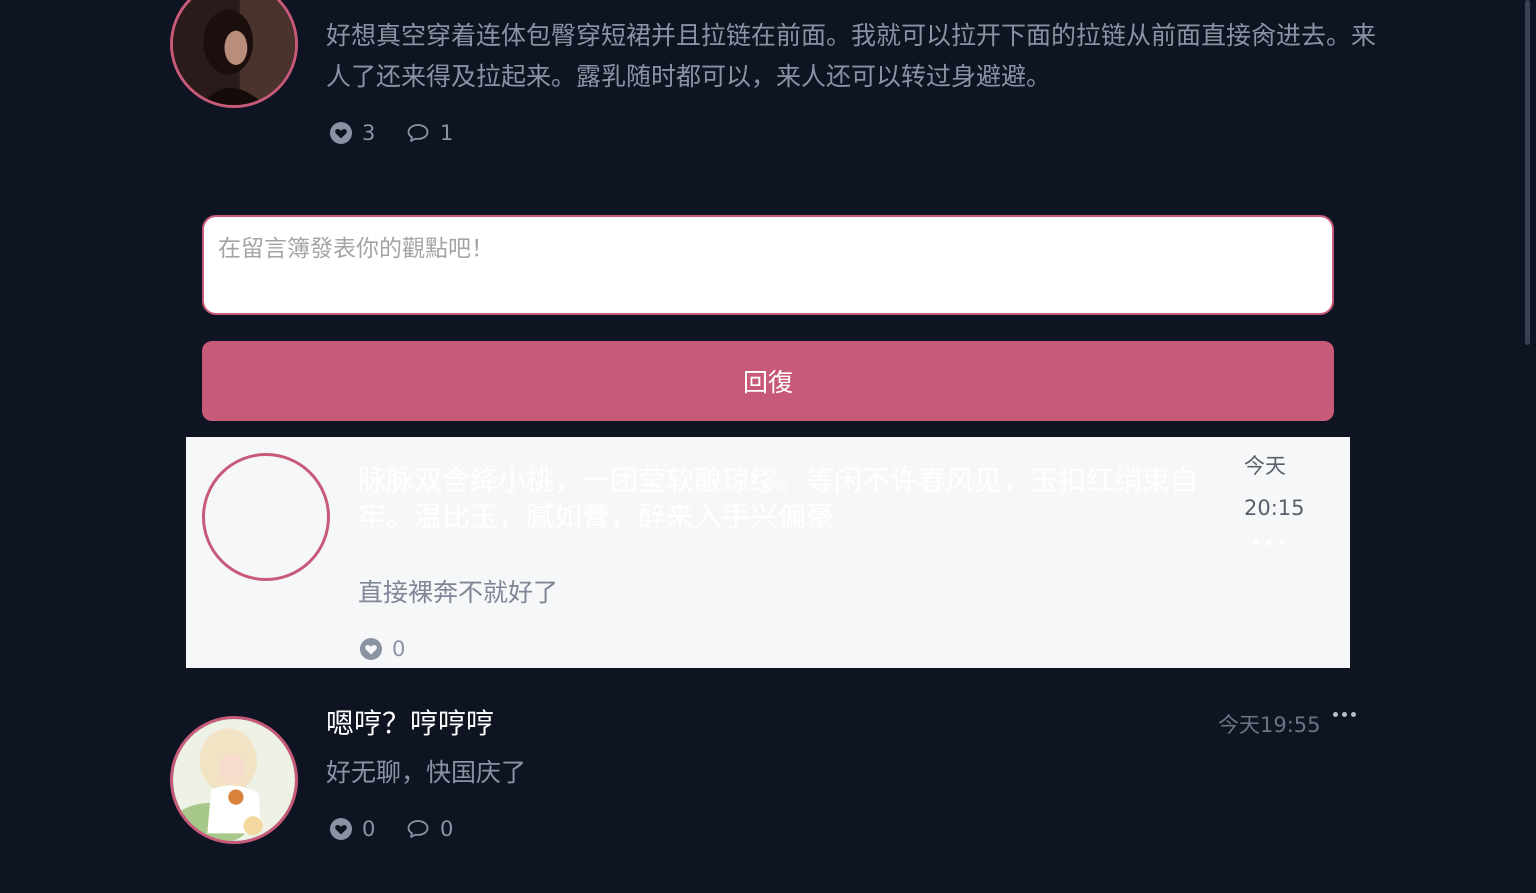 The image size is (1536, 893). I want to click on like-button: 3, so click(352, 133).